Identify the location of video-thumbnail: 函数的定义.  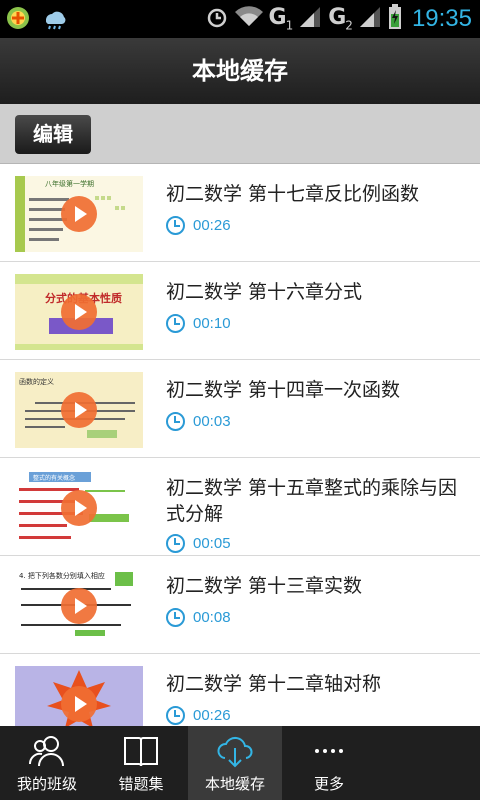
(79, 410).